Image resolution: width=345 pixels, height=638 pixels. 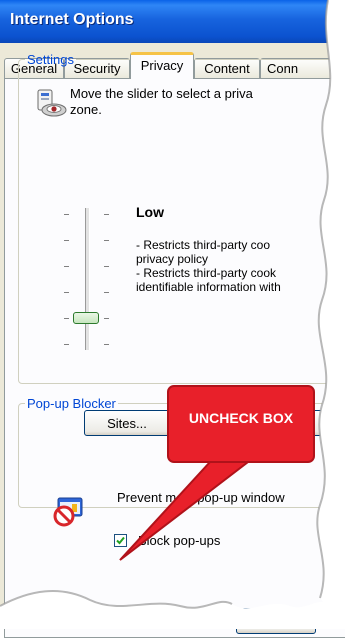 I want to click on settings-legend: Settings, so click(x=50, y=59).